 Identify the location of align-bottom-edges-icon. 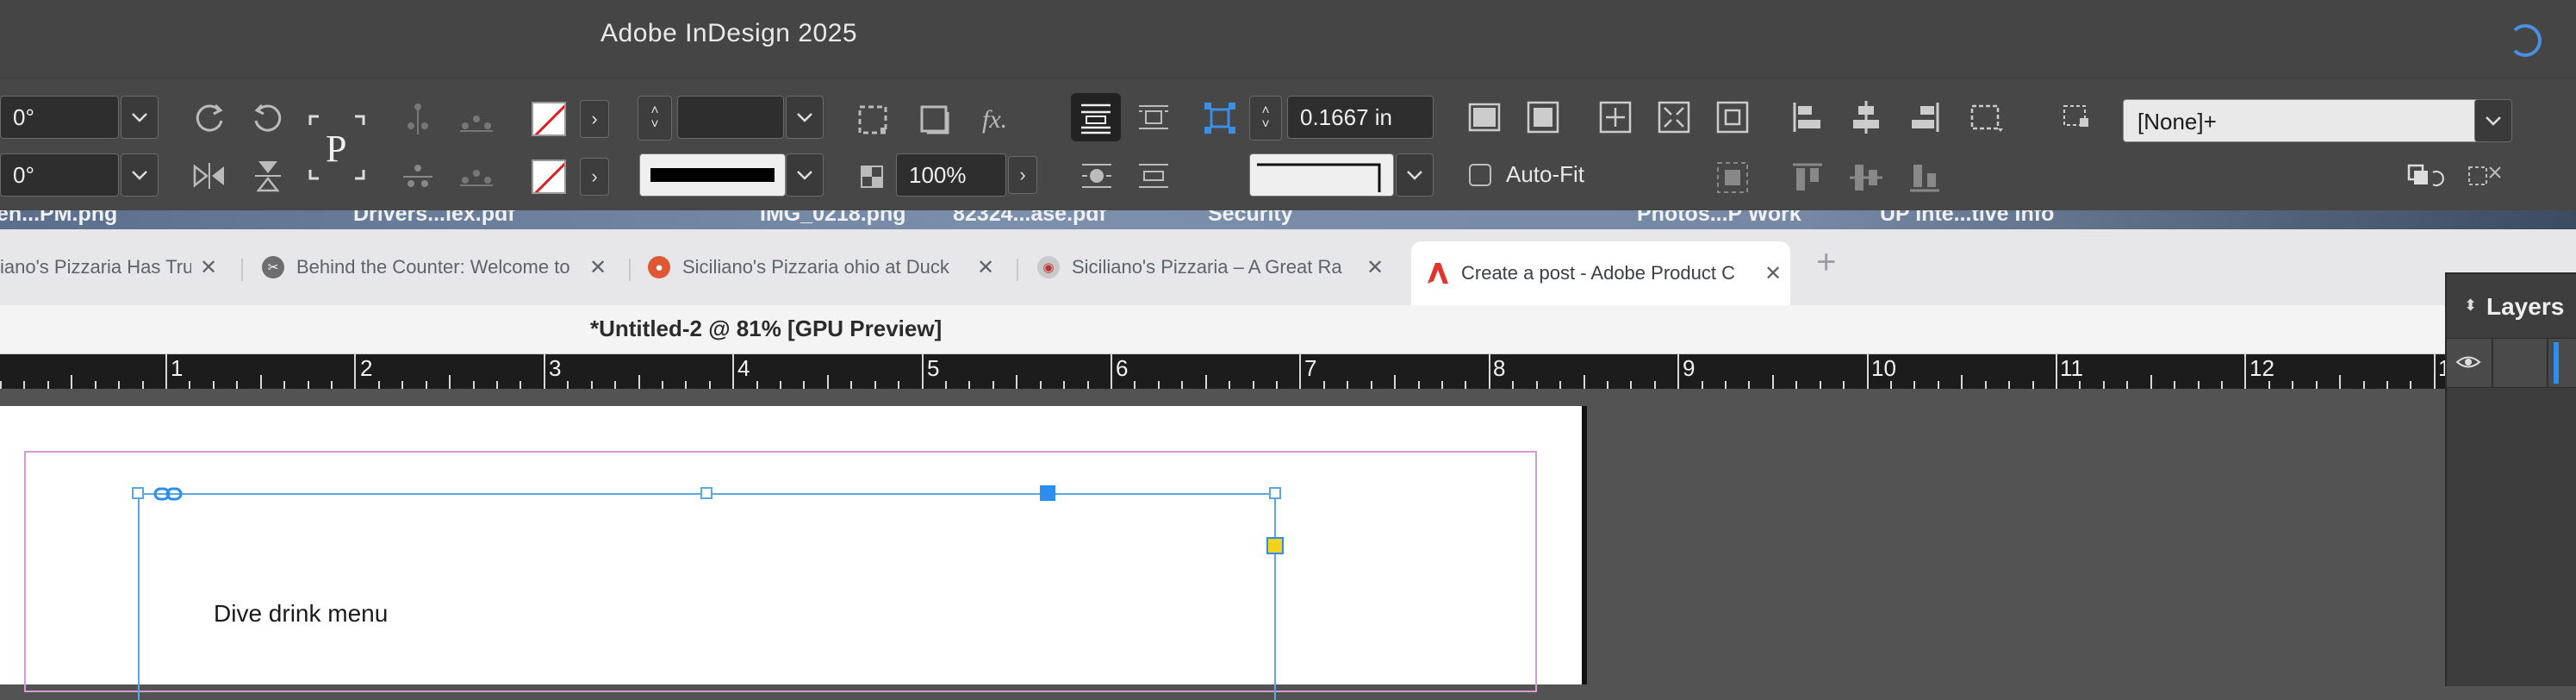
(1925, 177).